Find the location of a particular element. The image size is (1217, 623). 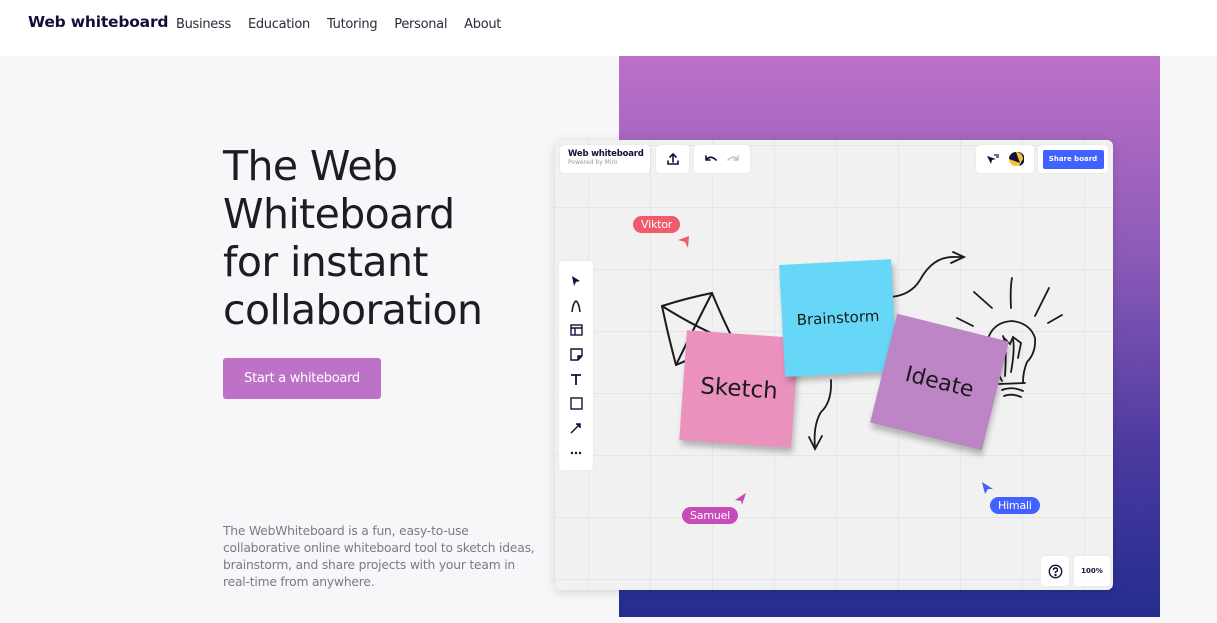

board-title-panel: Web whiteboard Powered by Miro is located at coordinates (605, 159).